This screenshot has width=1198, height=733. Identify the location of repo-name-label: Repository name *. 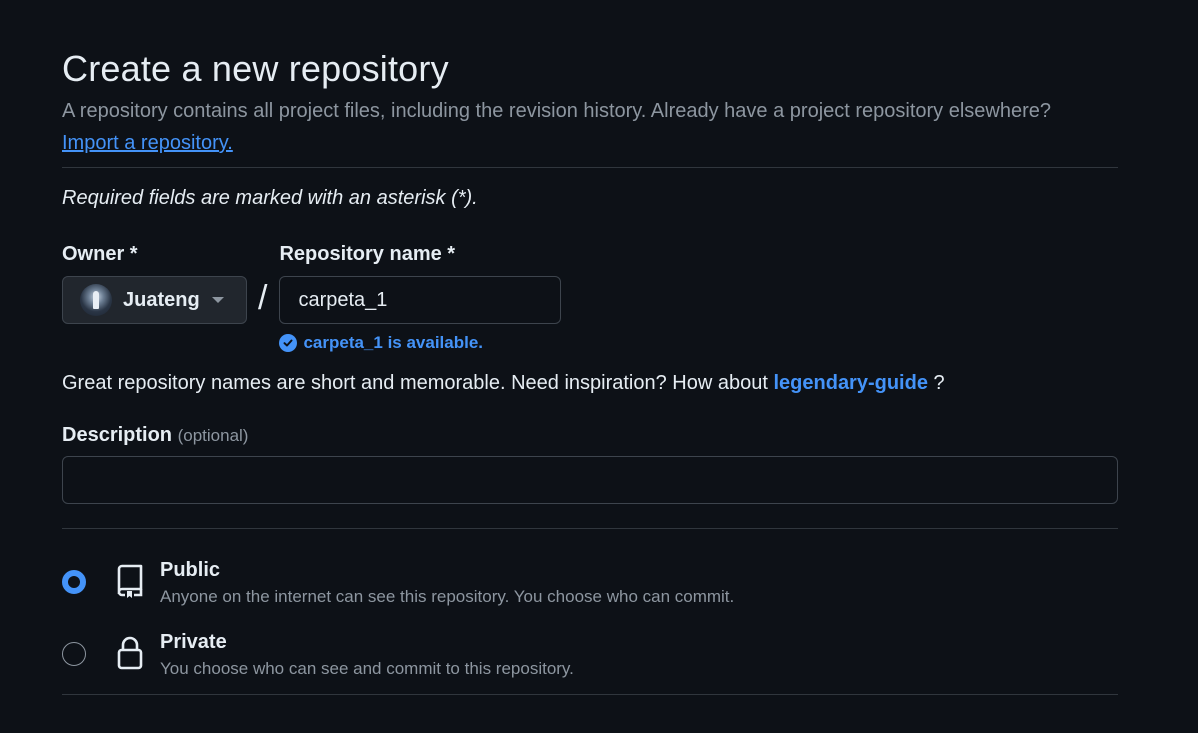
(367, 254).